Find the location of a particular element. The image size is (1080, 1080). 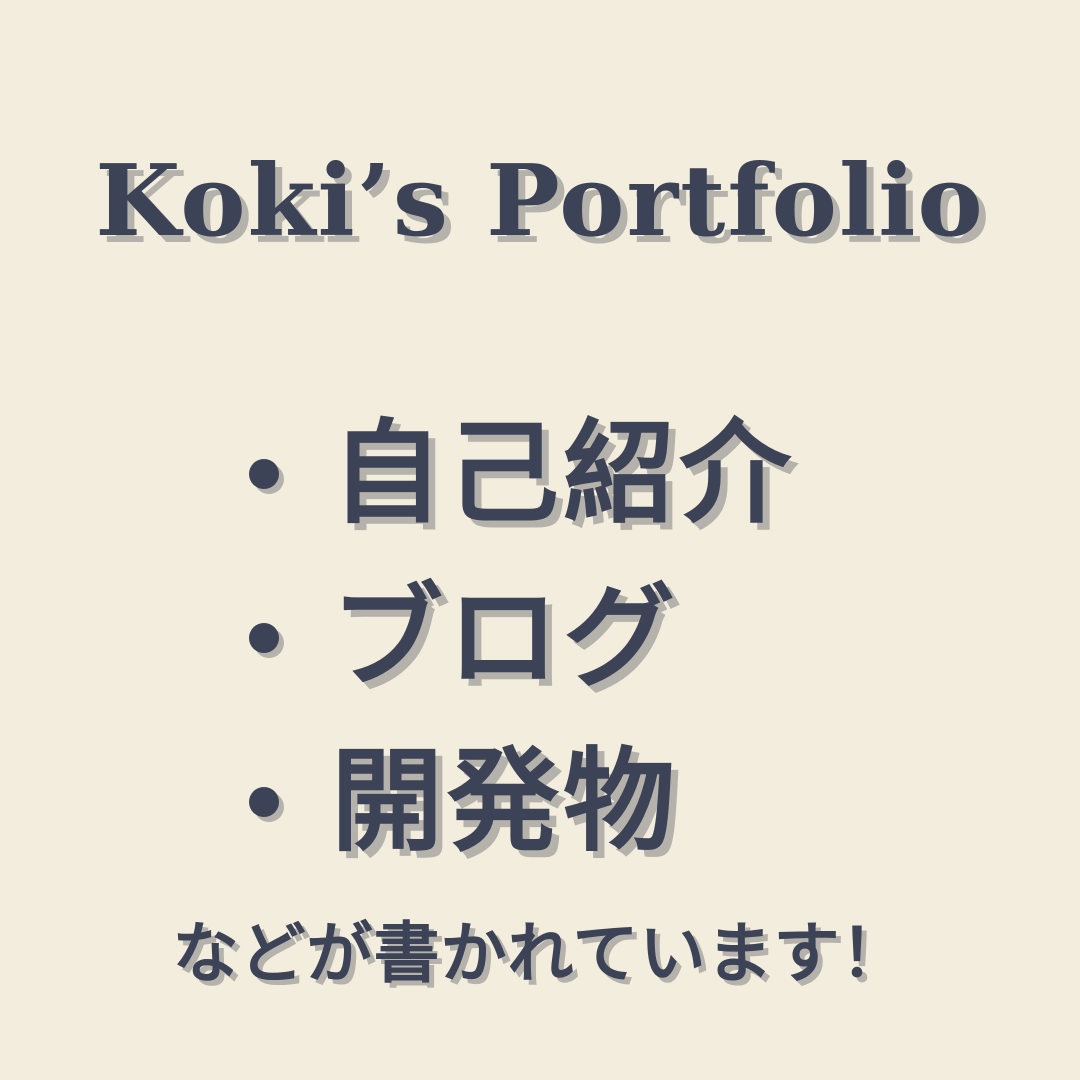

list-item-works: 開発物 is located at coordinates (517, 802).